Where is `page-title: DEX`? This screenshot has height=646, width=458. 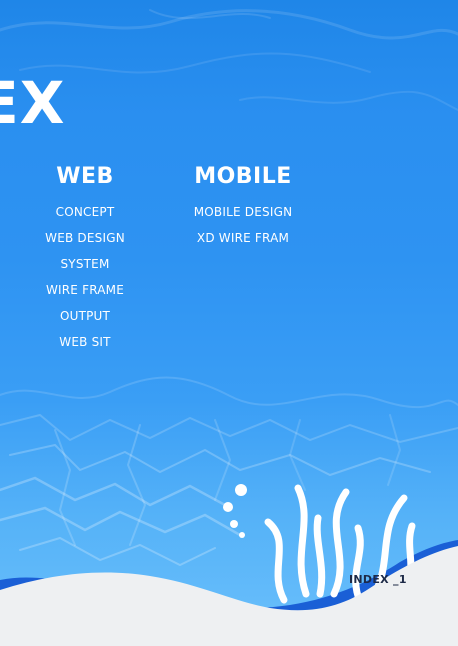
page-title: DEX is located at coordinates (33, 103).